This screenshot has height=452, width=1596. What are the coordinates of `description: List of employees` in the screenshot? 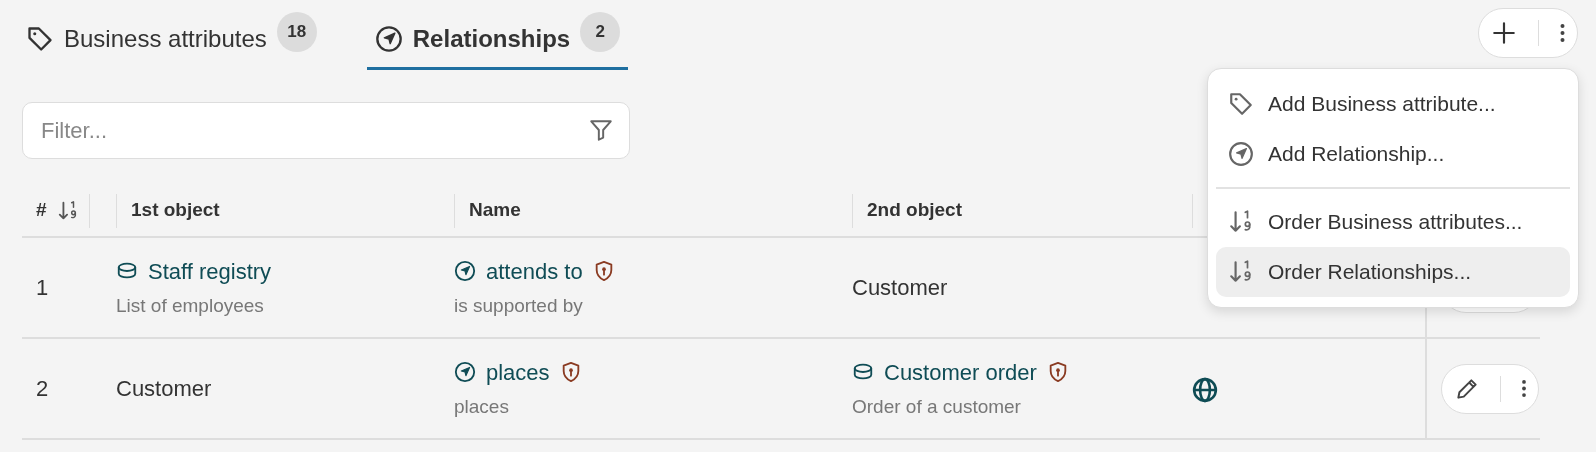 It's located at (190, 305).